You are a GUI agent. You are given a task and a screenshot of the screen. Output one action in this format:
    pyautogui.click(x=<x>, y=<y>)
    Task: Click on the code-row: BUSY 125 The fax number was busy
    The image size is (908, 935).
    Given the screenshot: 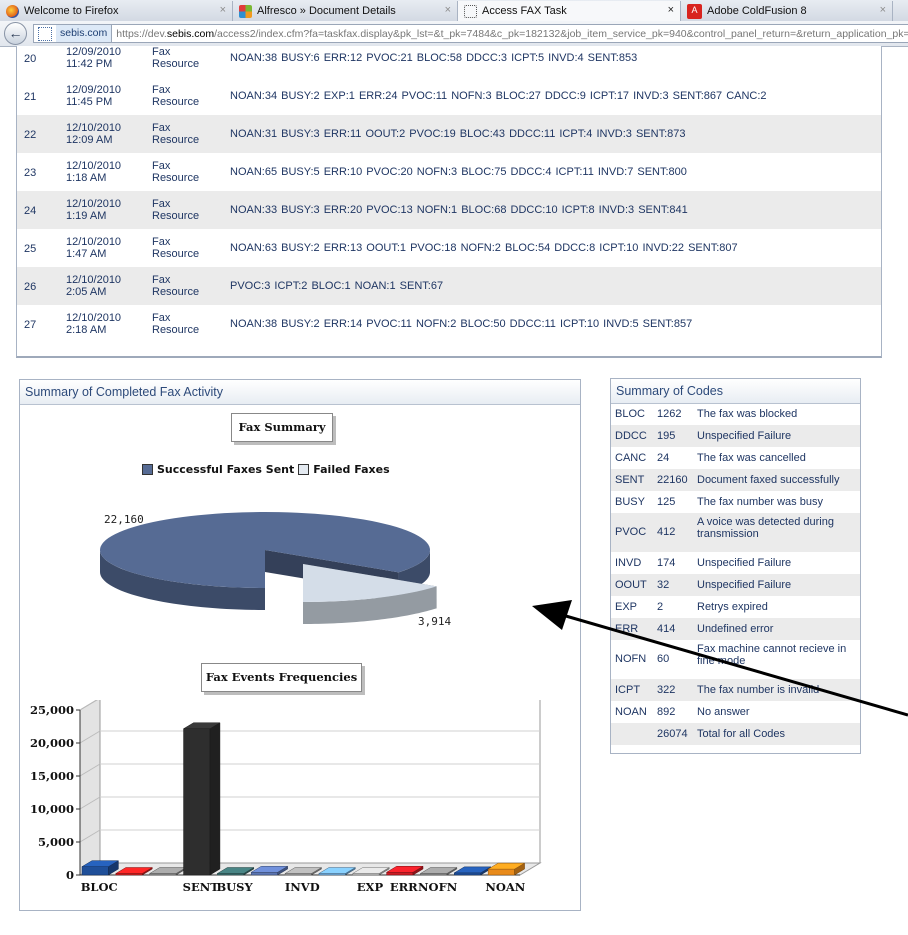 What is the action you would take?
    pyautogui.click(x=719, y=502)
    